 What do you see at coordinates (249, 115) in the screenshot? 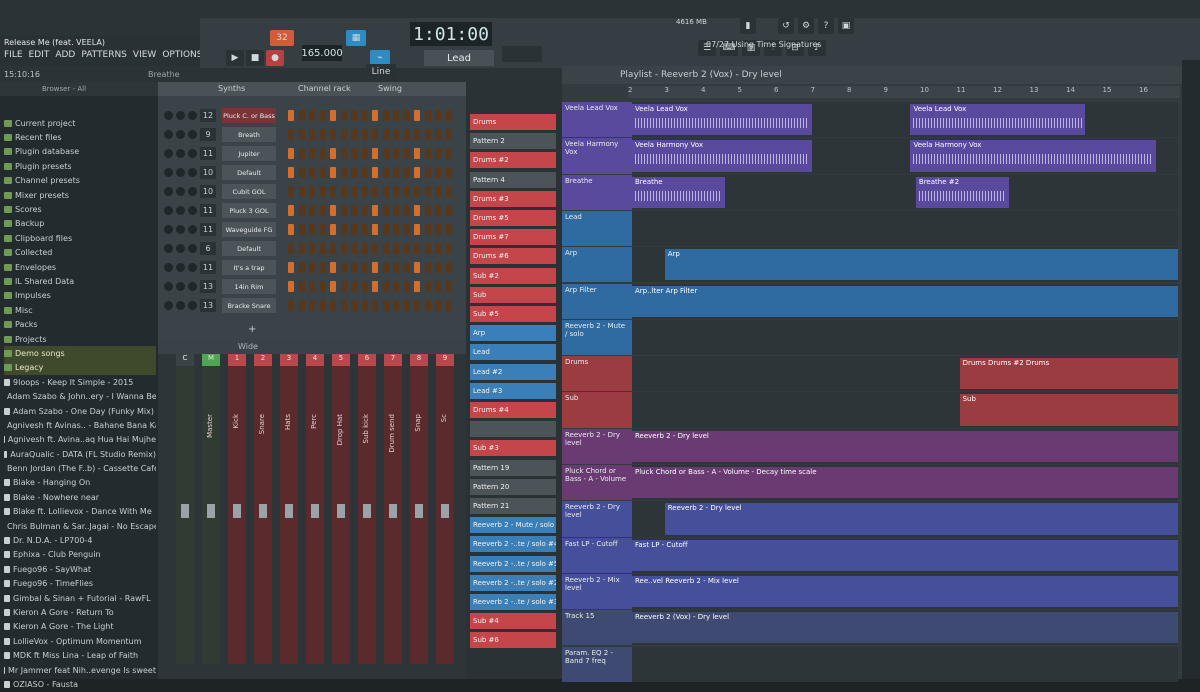
I see `channel-name-button: Pluck C. or Bass` at bounding box center [249, 115].